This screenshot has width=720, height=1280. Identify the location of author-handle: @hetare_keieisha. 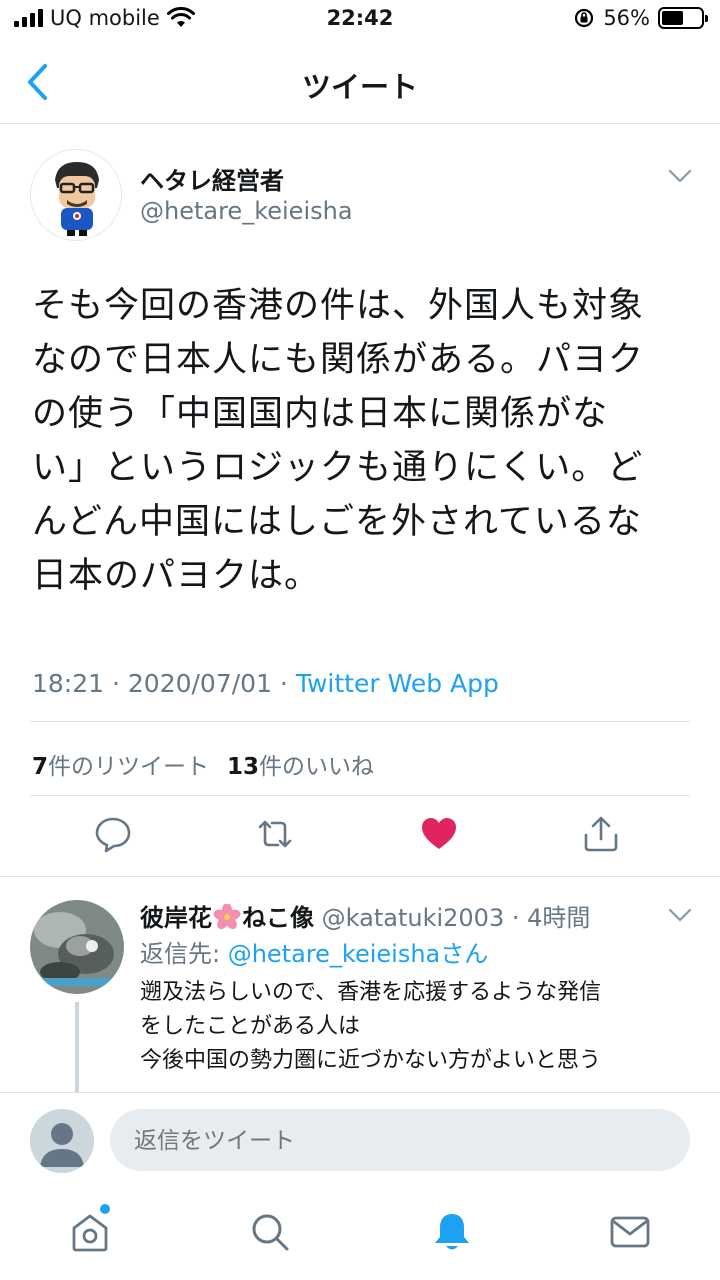
(246, 211).